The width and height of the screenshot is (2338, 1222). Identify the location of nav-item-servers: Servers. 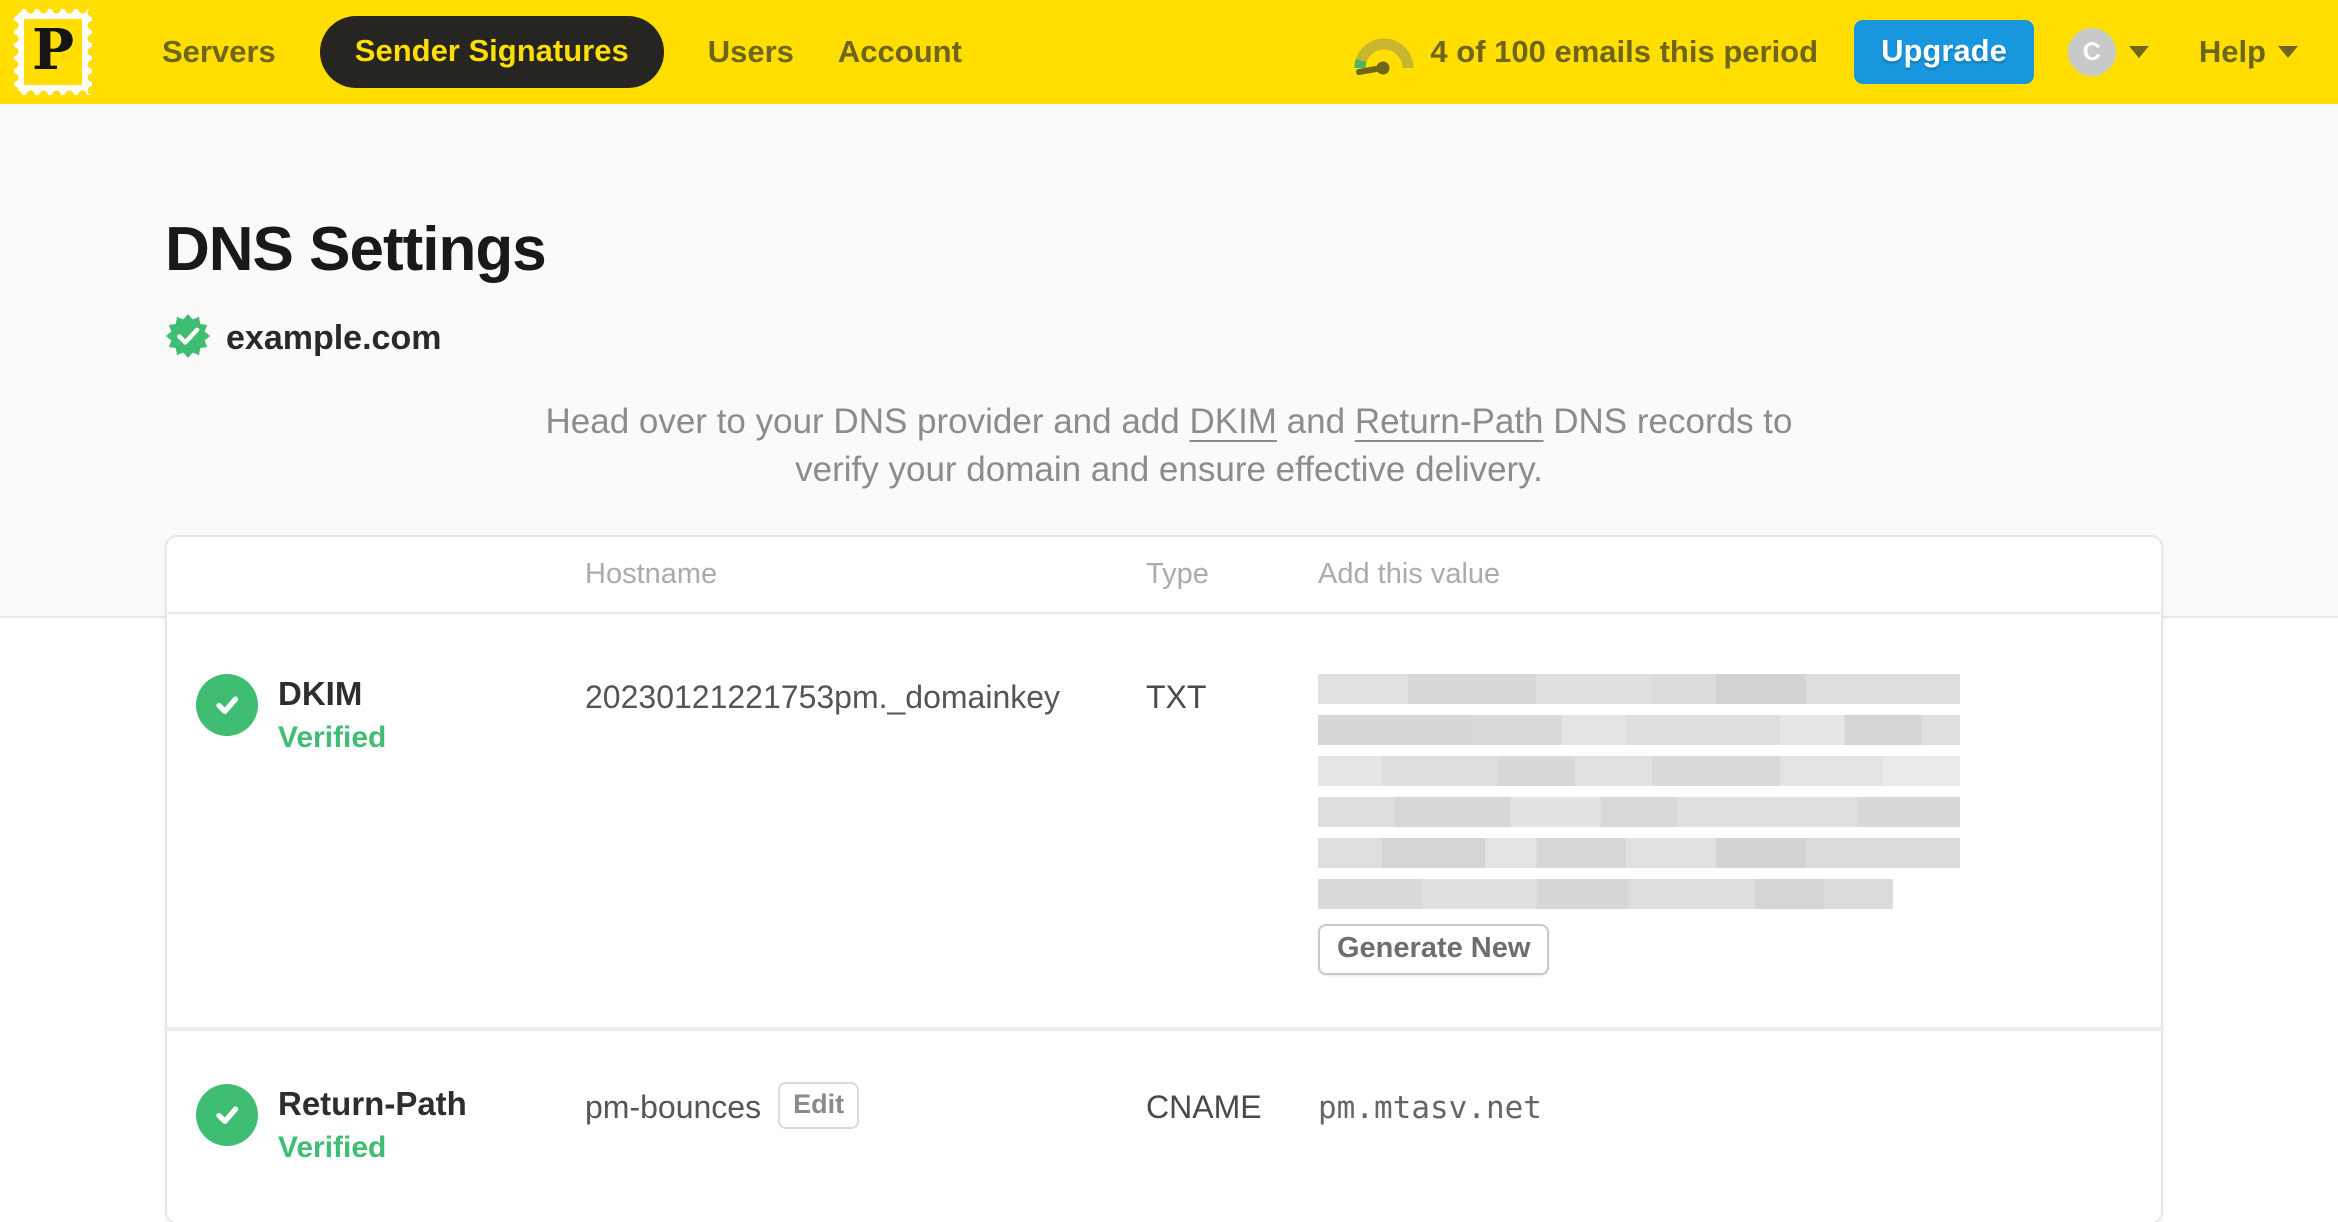
(219, 52).